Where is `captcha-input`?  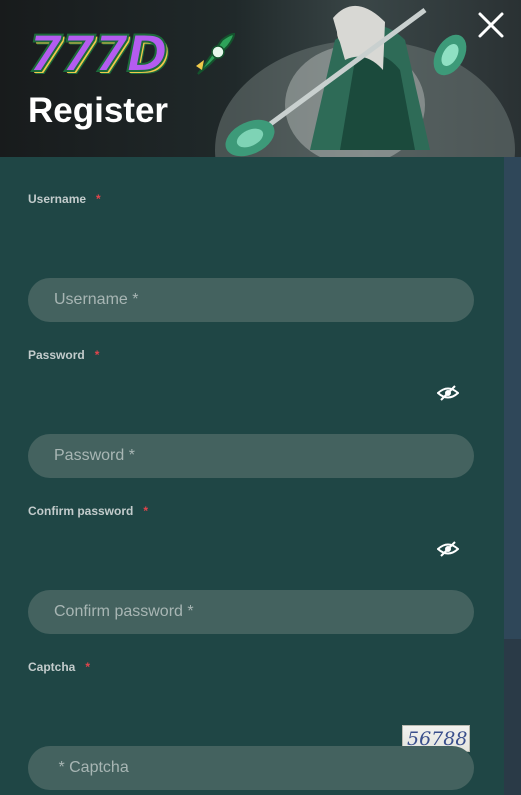 captcha-input is located at coordinates (251, 768).